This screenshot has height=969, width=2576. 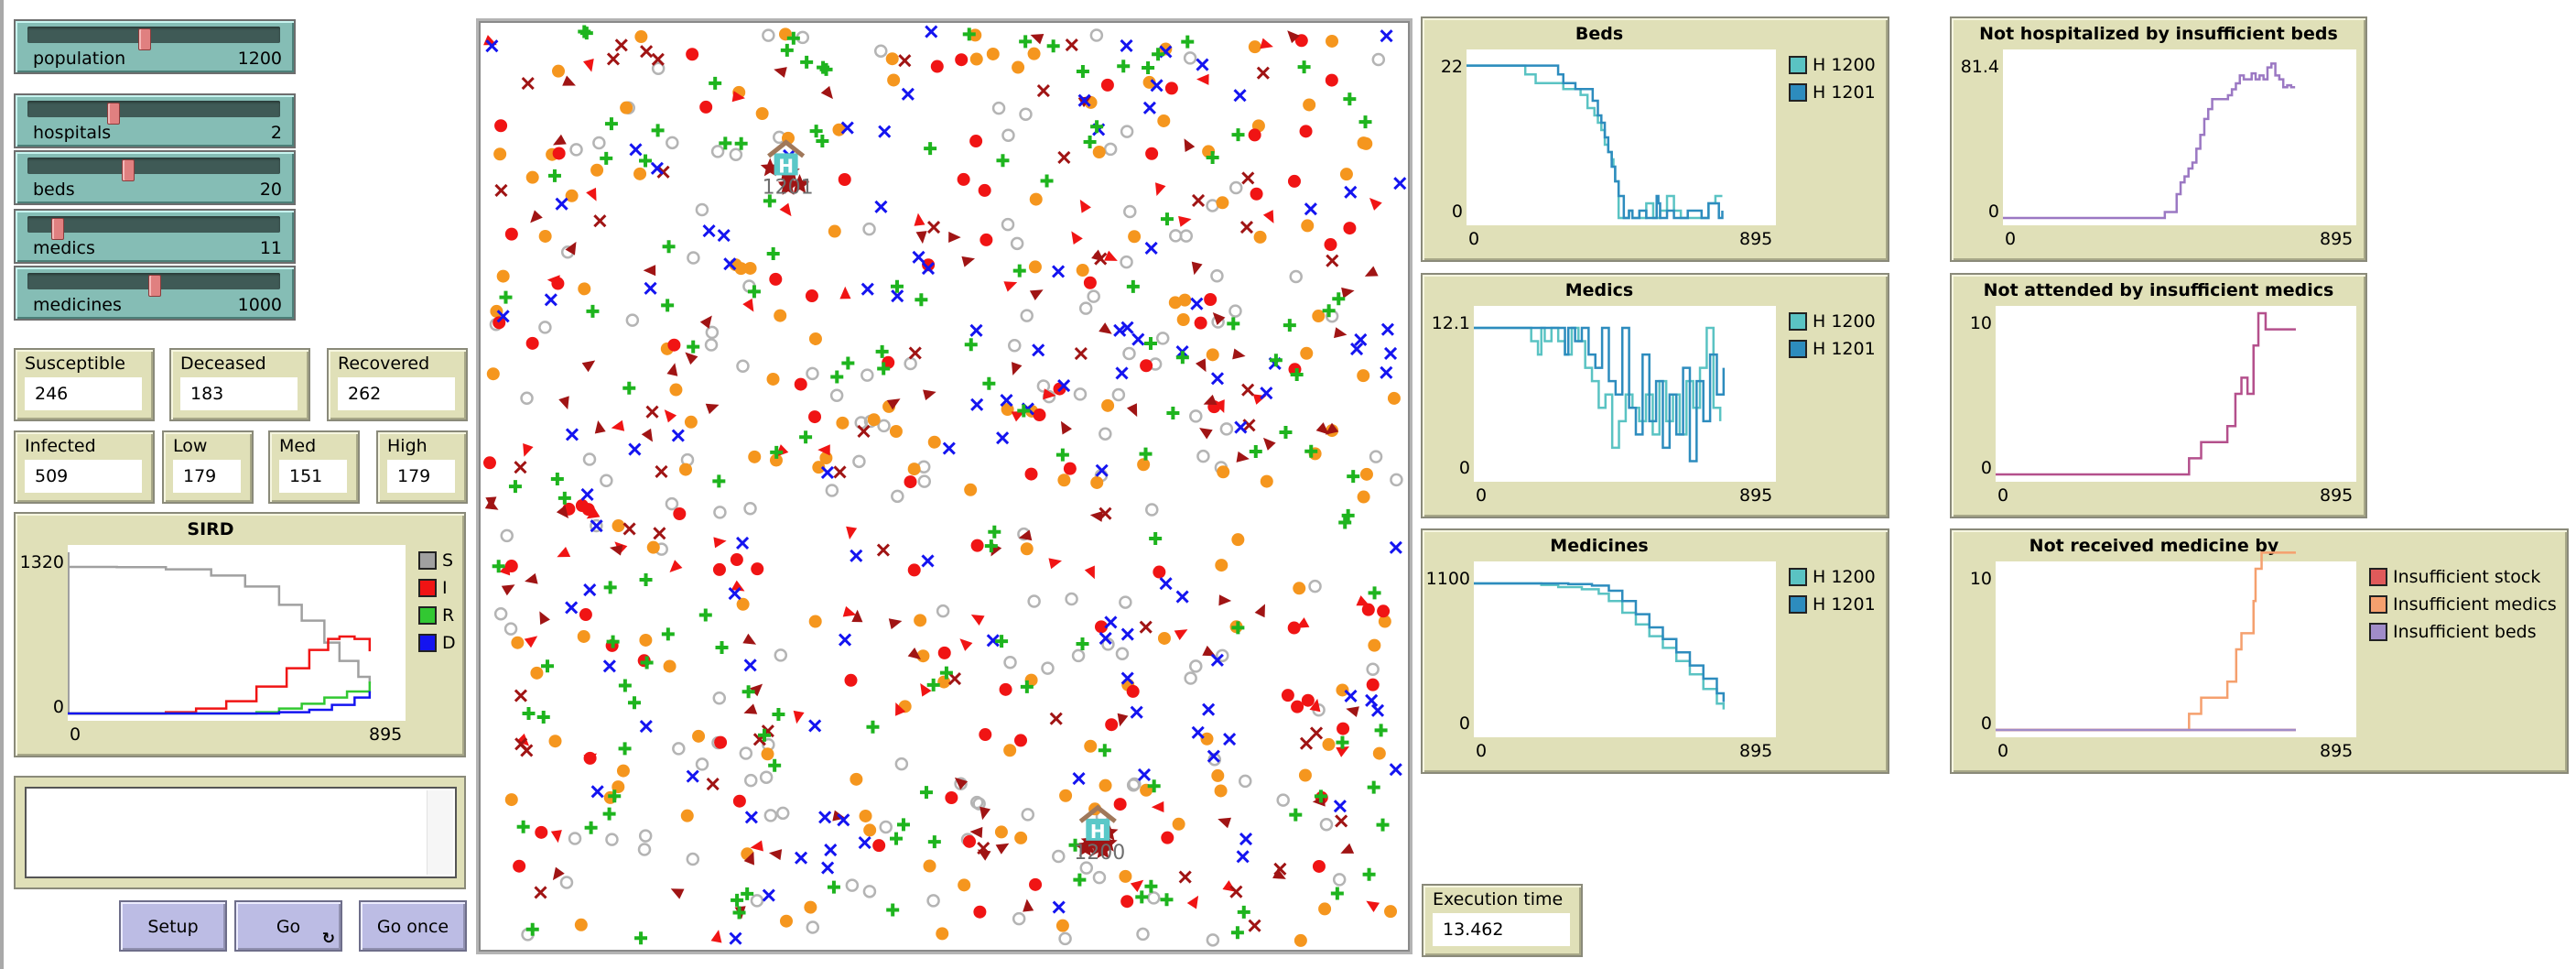 I want to click on slider-value: 1000, so click(x=259, y=305).